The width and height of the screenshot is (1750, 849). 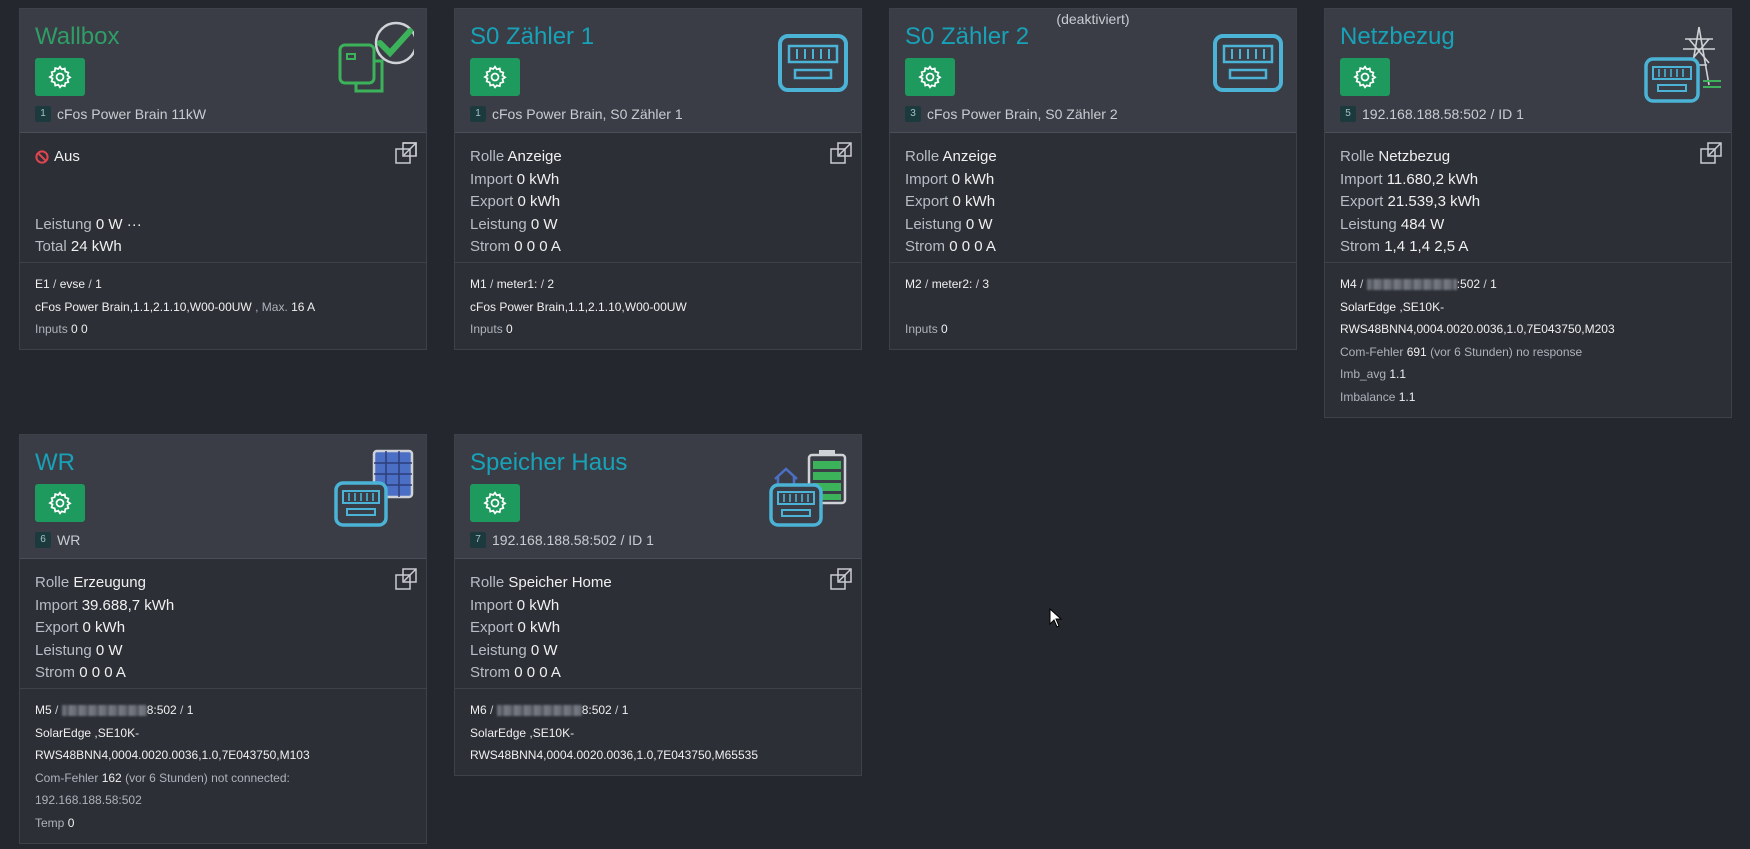 What do you see at coordinates (114, 710) in the screenshot?
I see `address-line: M5 / 8:502 / 1` at bounding box center [114, 710].